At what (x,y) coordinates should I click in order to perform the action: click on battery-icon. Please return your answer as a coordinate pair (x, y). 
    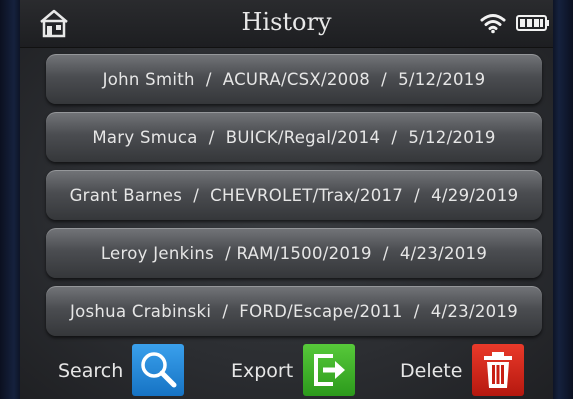
    Looking at the image, I should click on (532, 23).